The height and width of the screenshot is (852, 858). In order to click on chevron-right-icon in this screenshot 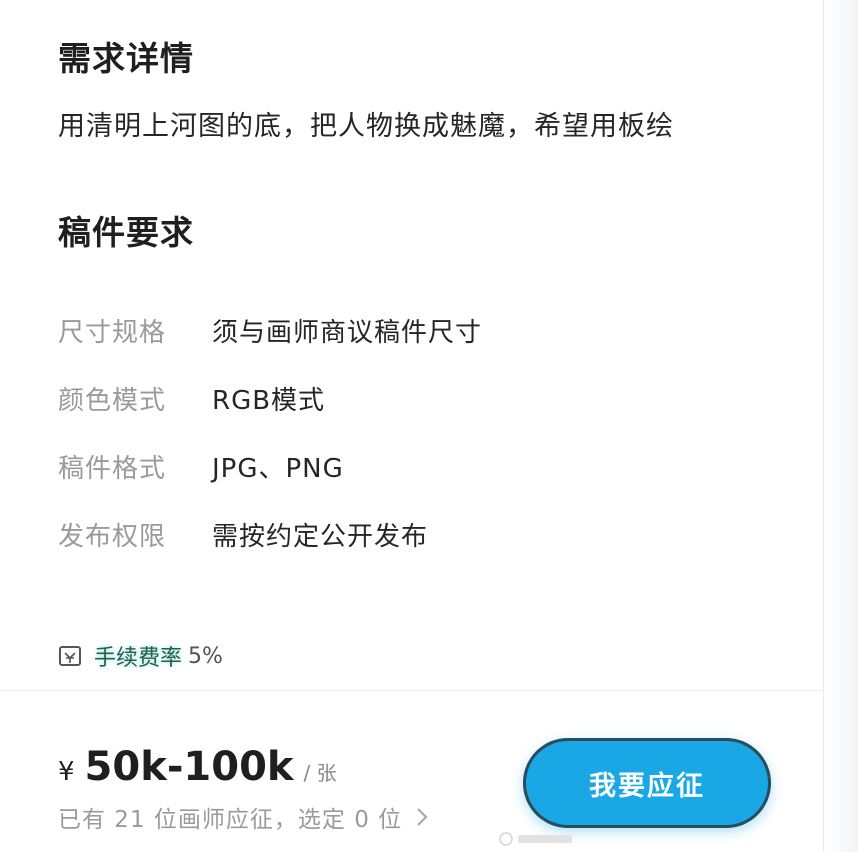, I will do `click(422, 817)`.